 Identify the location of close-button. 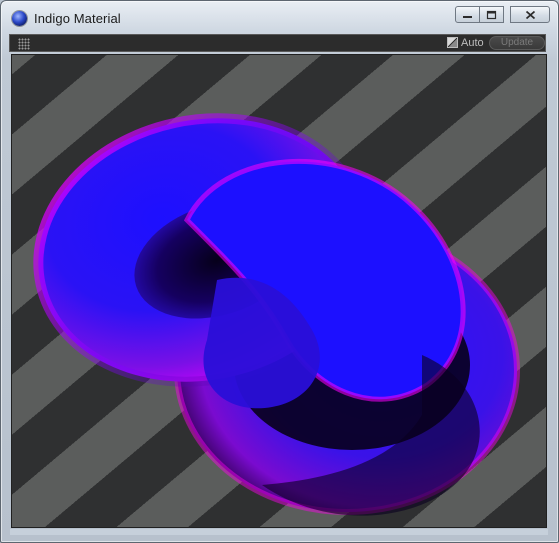
(530, 14).